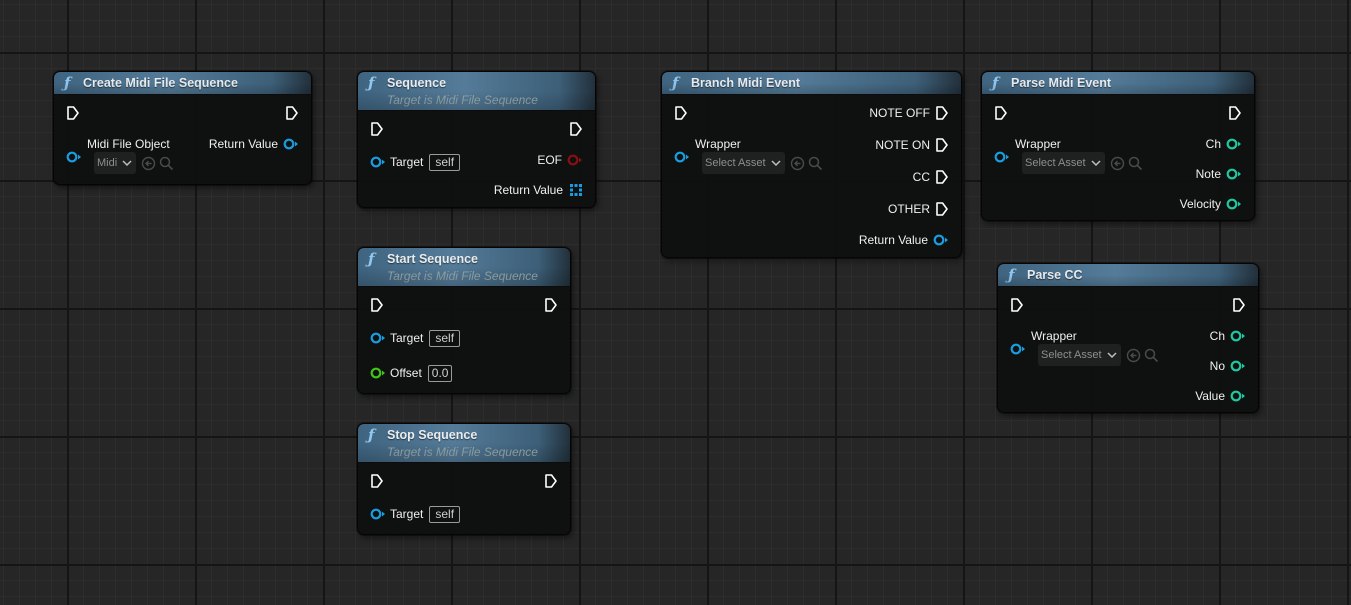 This screenshot has height=605, width=1351. I want to click on asset-dropdown: Midi, so click(115, 163).